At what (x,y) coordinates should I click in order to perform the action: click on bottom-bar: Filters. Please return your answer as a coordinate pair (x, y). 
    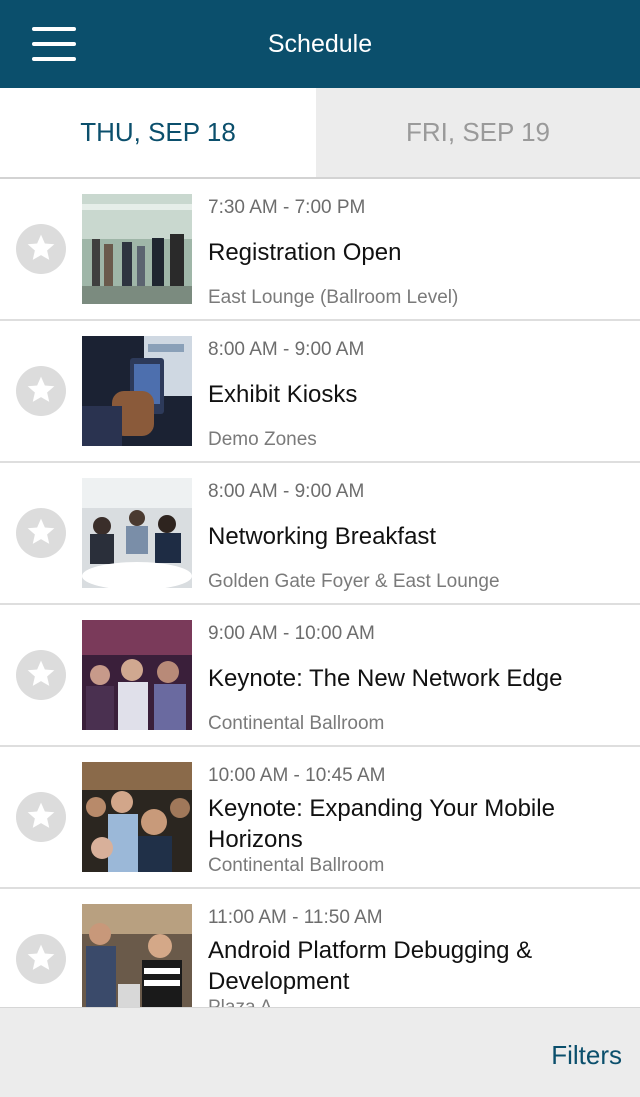
    Looking at the image, I should click on (320, 1052).